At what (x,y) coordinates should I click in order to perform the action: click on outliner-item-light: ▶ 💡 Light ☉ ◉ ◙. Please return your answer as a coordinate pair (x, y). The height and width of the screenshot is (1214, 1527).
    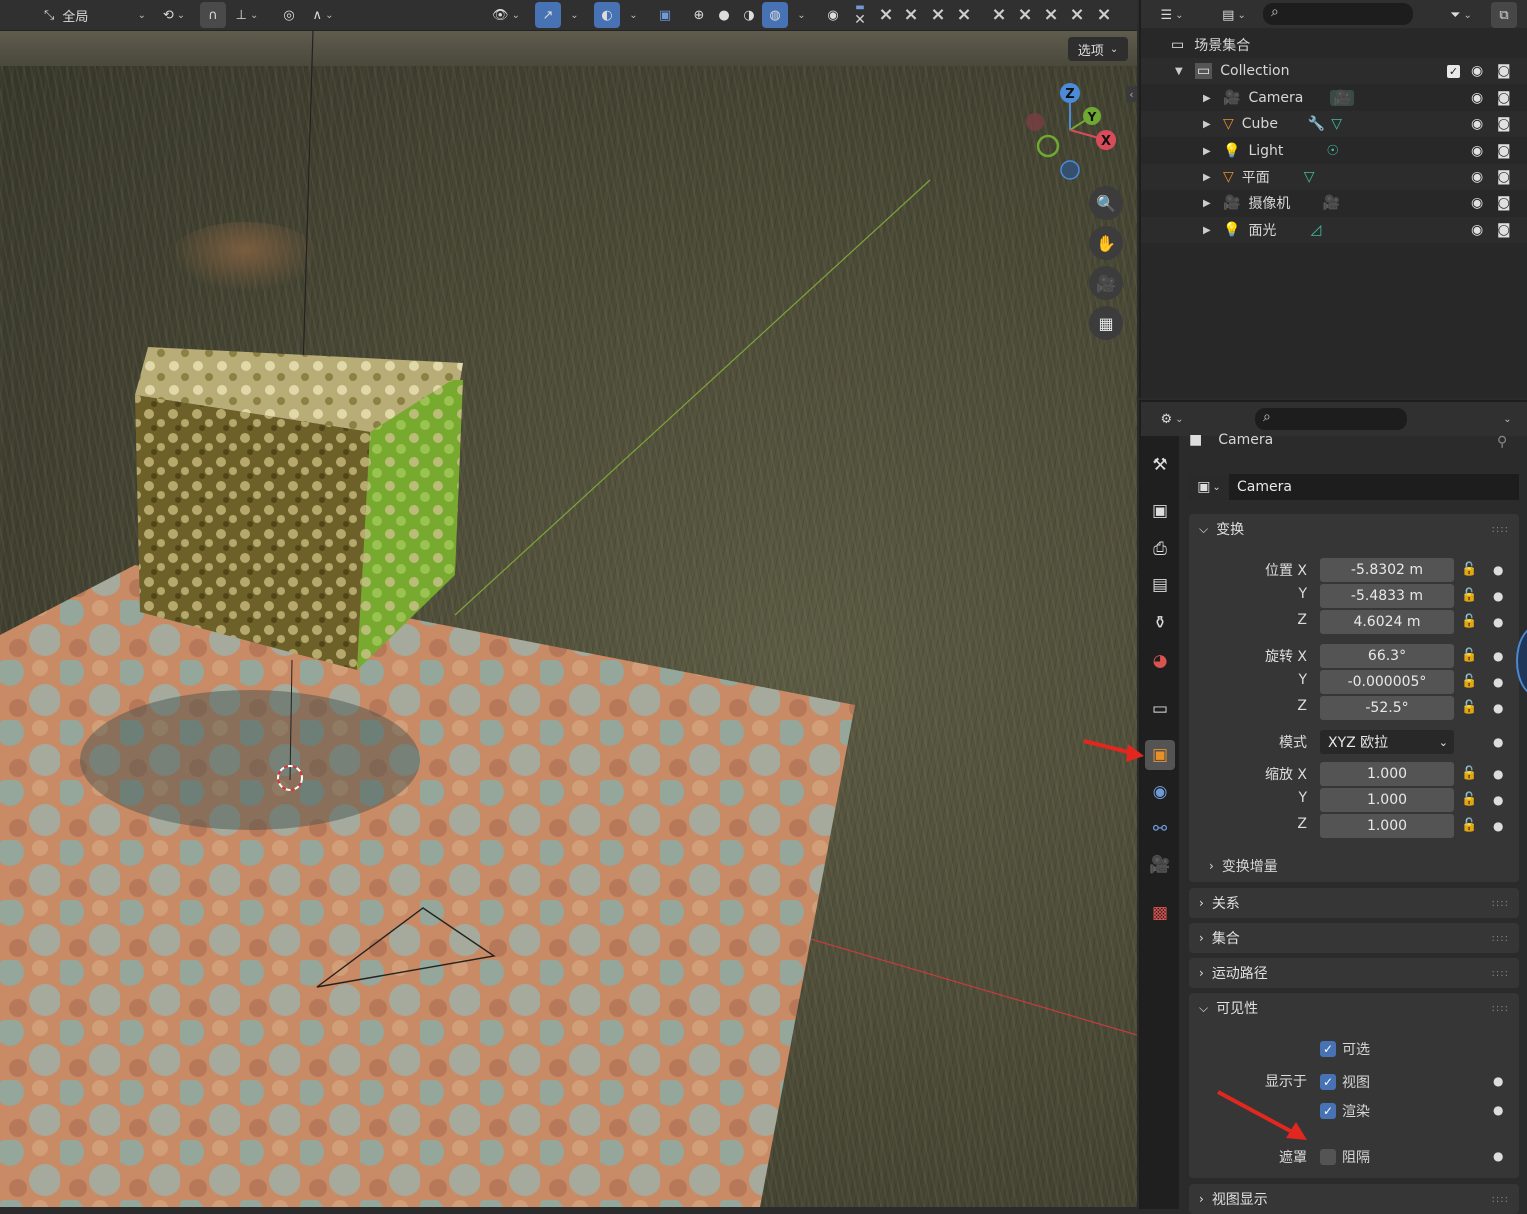
    Looking at the image, I should click on (1334, 151).